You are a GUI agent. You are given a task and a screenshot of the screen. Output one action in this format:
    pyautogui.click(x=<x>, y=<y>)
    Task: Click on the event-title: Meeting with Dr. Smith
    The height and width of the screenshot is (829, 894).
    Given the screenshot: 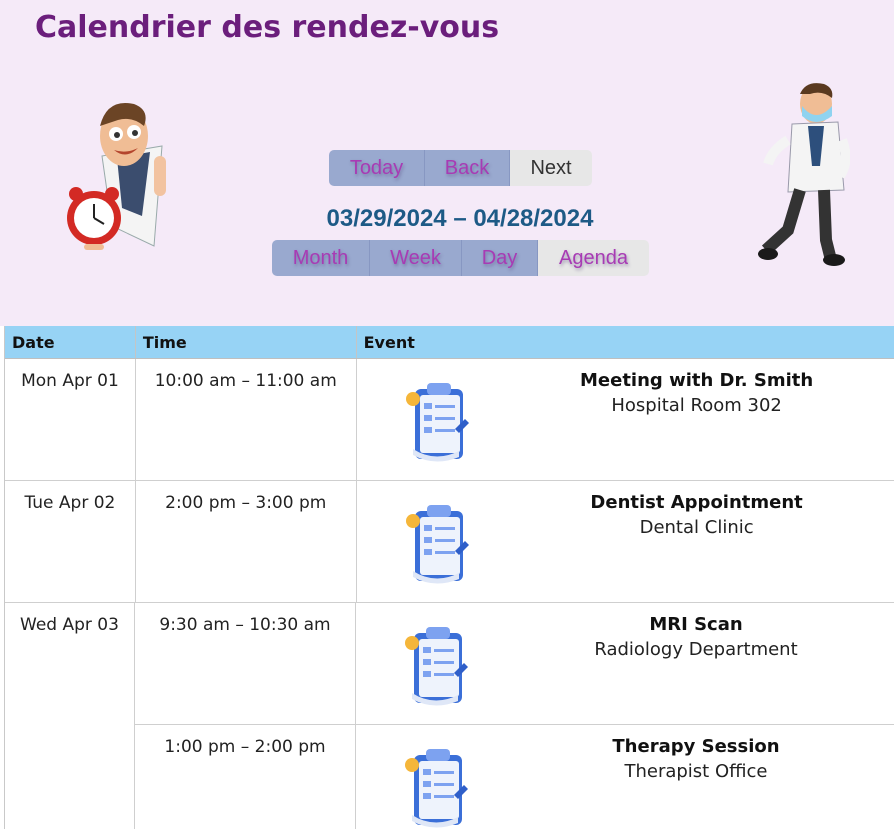 What is the action you would take?
    pyautogui.click(x=697, y=380)
    